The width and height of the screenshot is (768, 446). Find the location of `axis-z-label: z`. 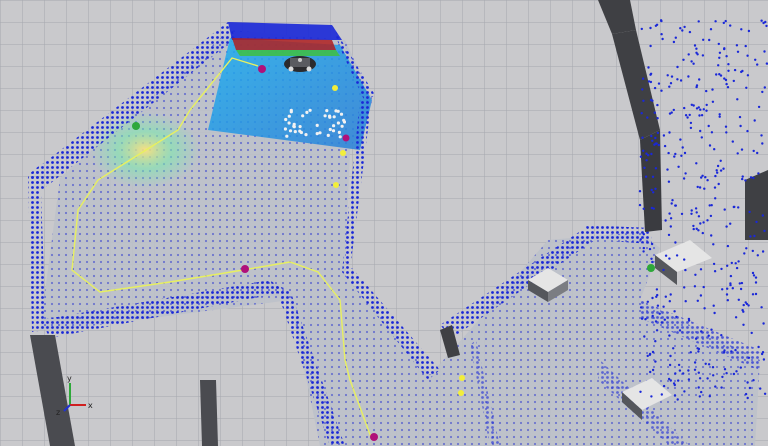

axis-z-label: z is located at coordinates (58, 412).